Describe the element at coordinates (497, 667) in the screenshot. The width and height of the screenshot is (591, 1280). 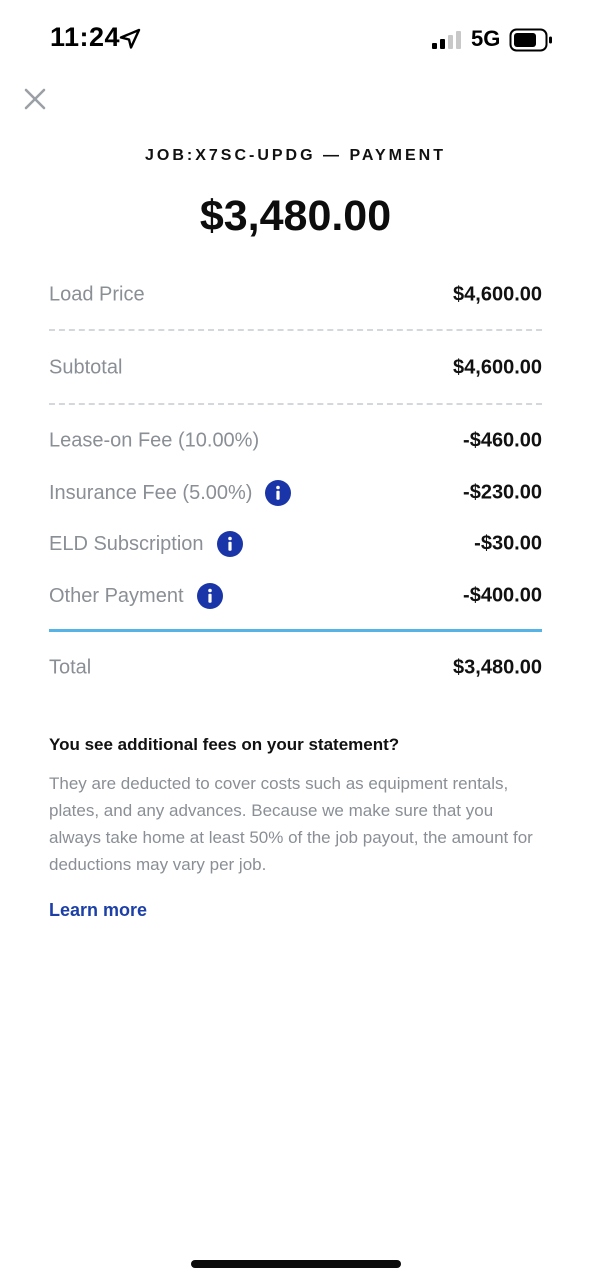
I see `total-value: $3,480.00` at that location.